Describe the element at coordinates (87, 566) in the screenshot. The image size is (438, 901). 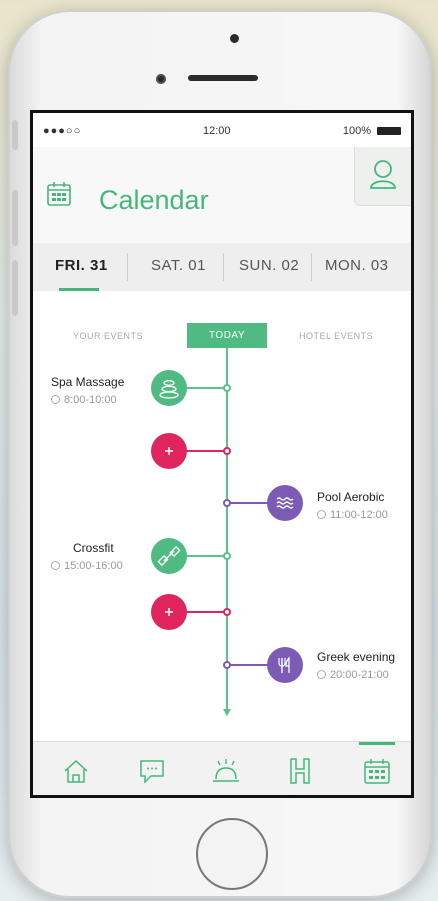
I see `event-time: 15:00-16:00` at that location.